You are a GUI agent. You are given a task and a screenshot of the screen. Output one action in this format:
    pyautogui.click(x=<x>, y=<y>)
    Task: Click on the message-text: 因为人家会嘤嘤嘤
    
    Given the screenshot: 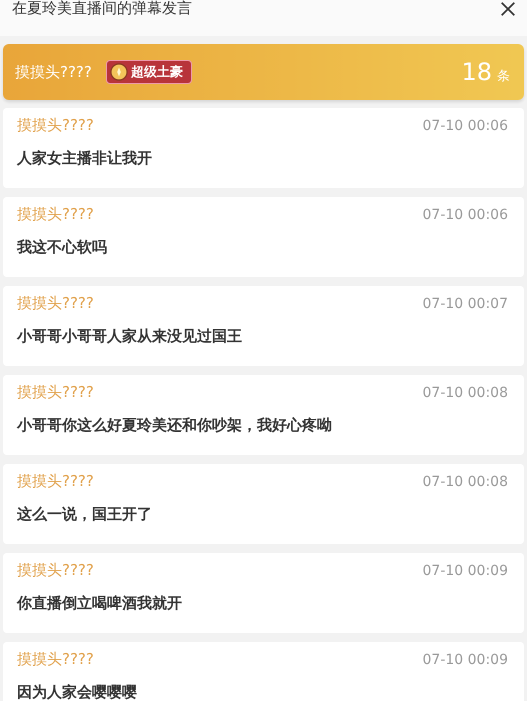 What is the action you would take?
    pyautogui.click(x=77, y=692)
    